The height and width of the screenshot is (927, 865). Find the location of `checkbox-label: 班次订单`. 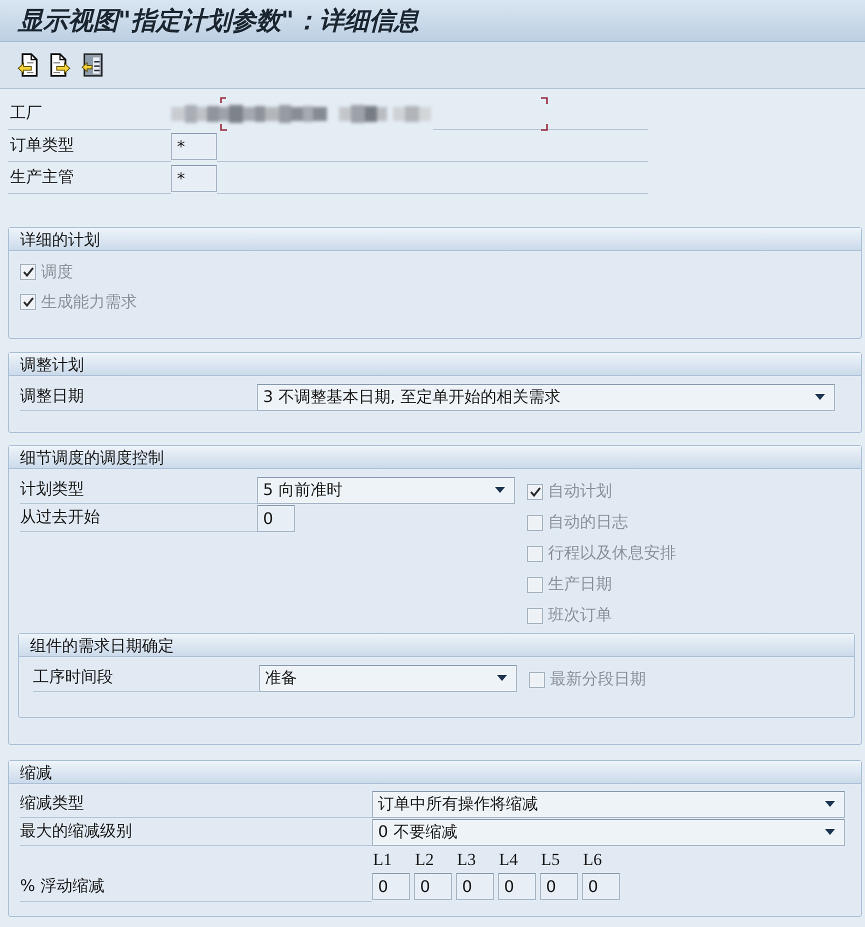

checkbox-label: 班次订单 is located at coordinates (580, 615).